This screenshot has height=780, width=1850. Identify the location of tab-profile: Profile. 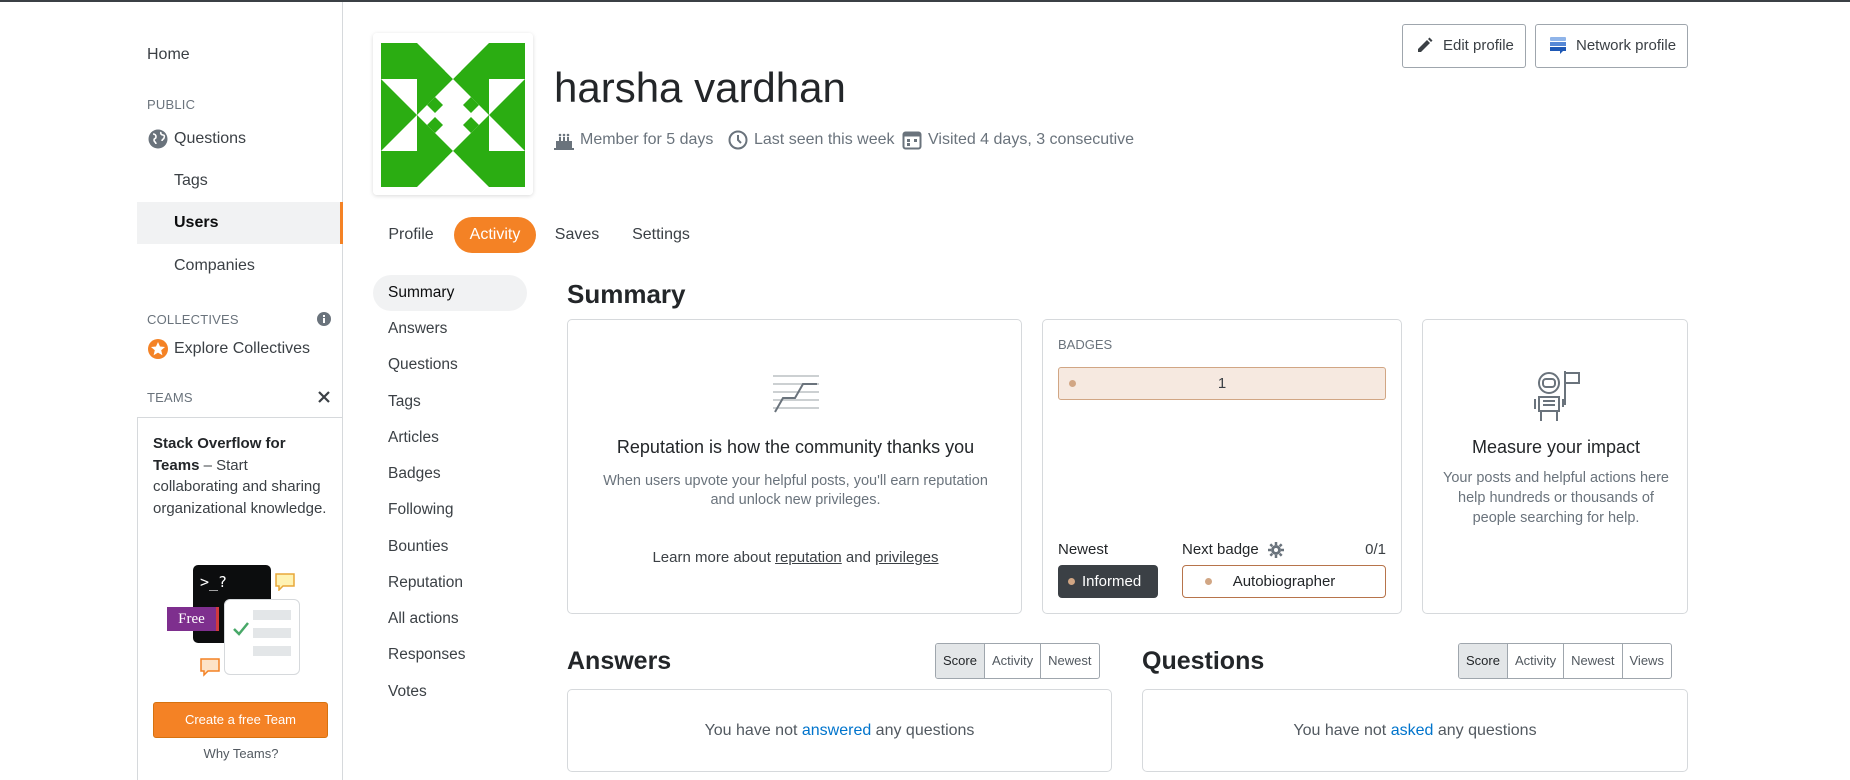
(411, 235).